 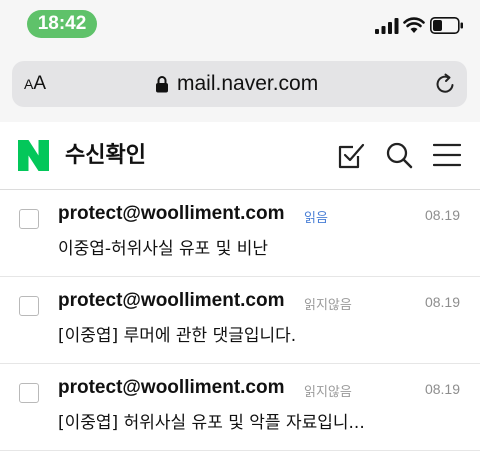 What do you see at coordinates (447, 155) in the screenshot?
I see `menu-icon` at bounding box center [447, 155].